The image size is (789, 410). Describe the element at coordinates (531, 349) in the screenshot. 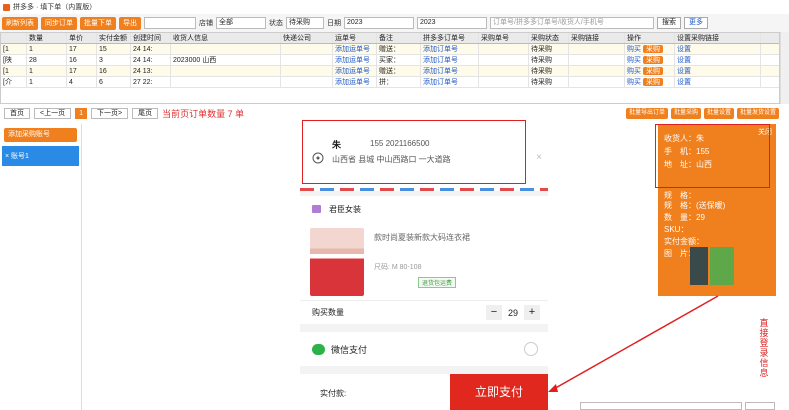

I see `payment-radio` at that location.